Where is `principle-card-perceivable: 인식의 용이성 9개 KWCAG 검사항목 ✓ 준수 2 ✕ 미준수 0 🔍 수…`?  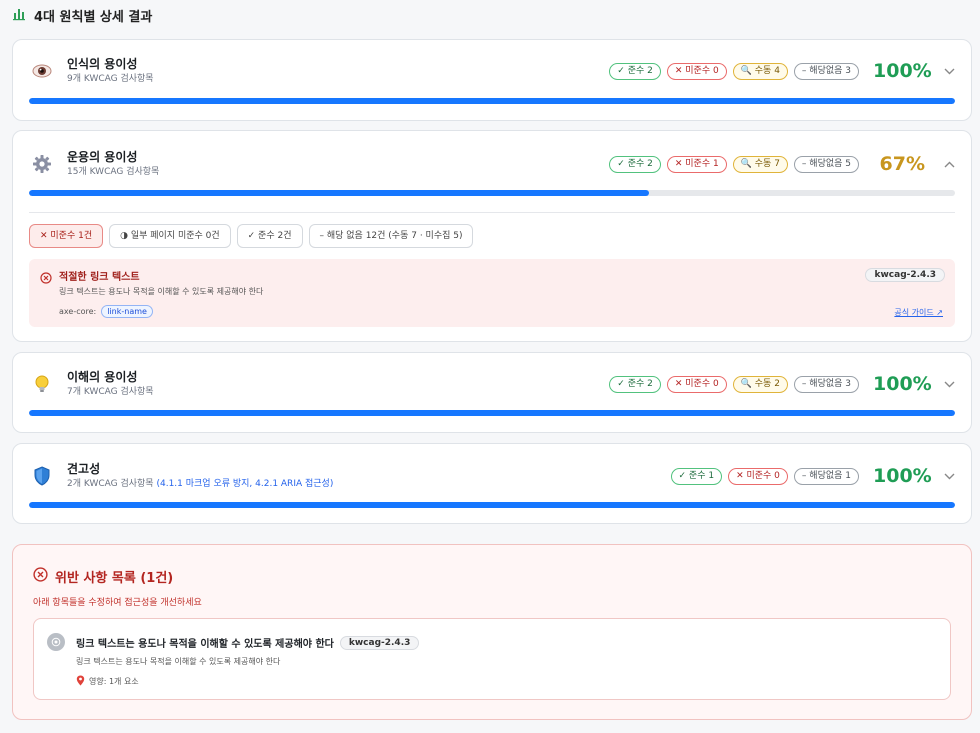 principle-card-perceivable: 인식의 용이성 9개 KWCAG 검사항목 ✓ 준수 2 ✕ 미준수 0 🔍 수… is located at coordinates (492, 80).